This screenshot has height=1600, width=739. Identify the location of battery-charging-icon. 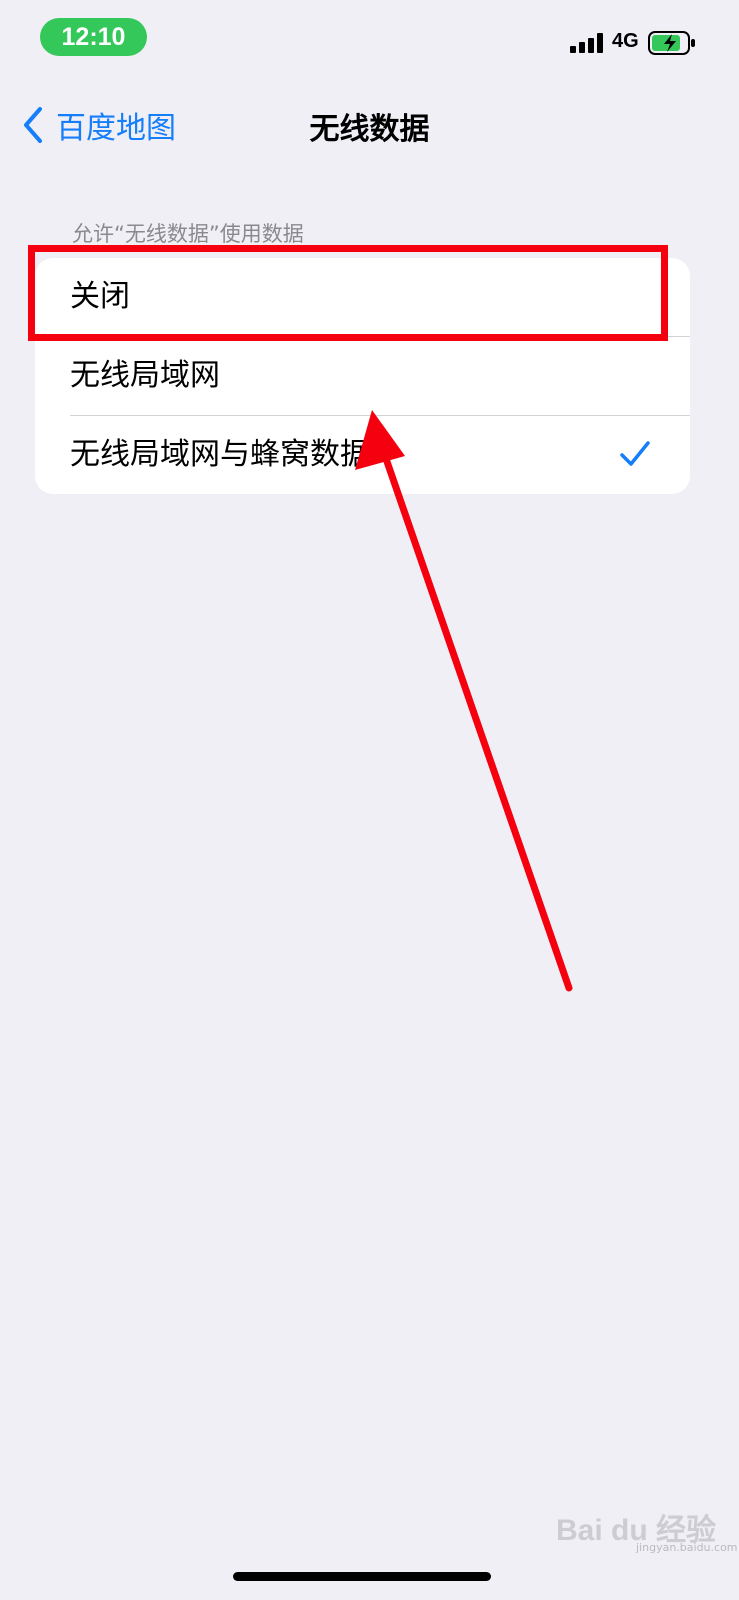
(671, 43).